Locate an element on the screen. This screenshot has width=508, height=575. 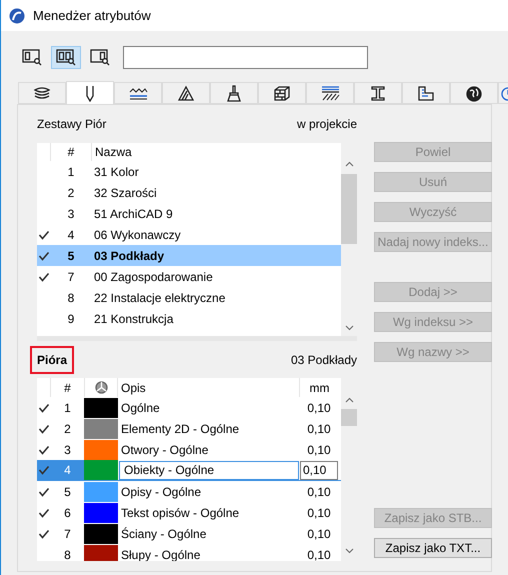
row-name: 22 Instalacje elektryczne is located at coordinates (159, 298).